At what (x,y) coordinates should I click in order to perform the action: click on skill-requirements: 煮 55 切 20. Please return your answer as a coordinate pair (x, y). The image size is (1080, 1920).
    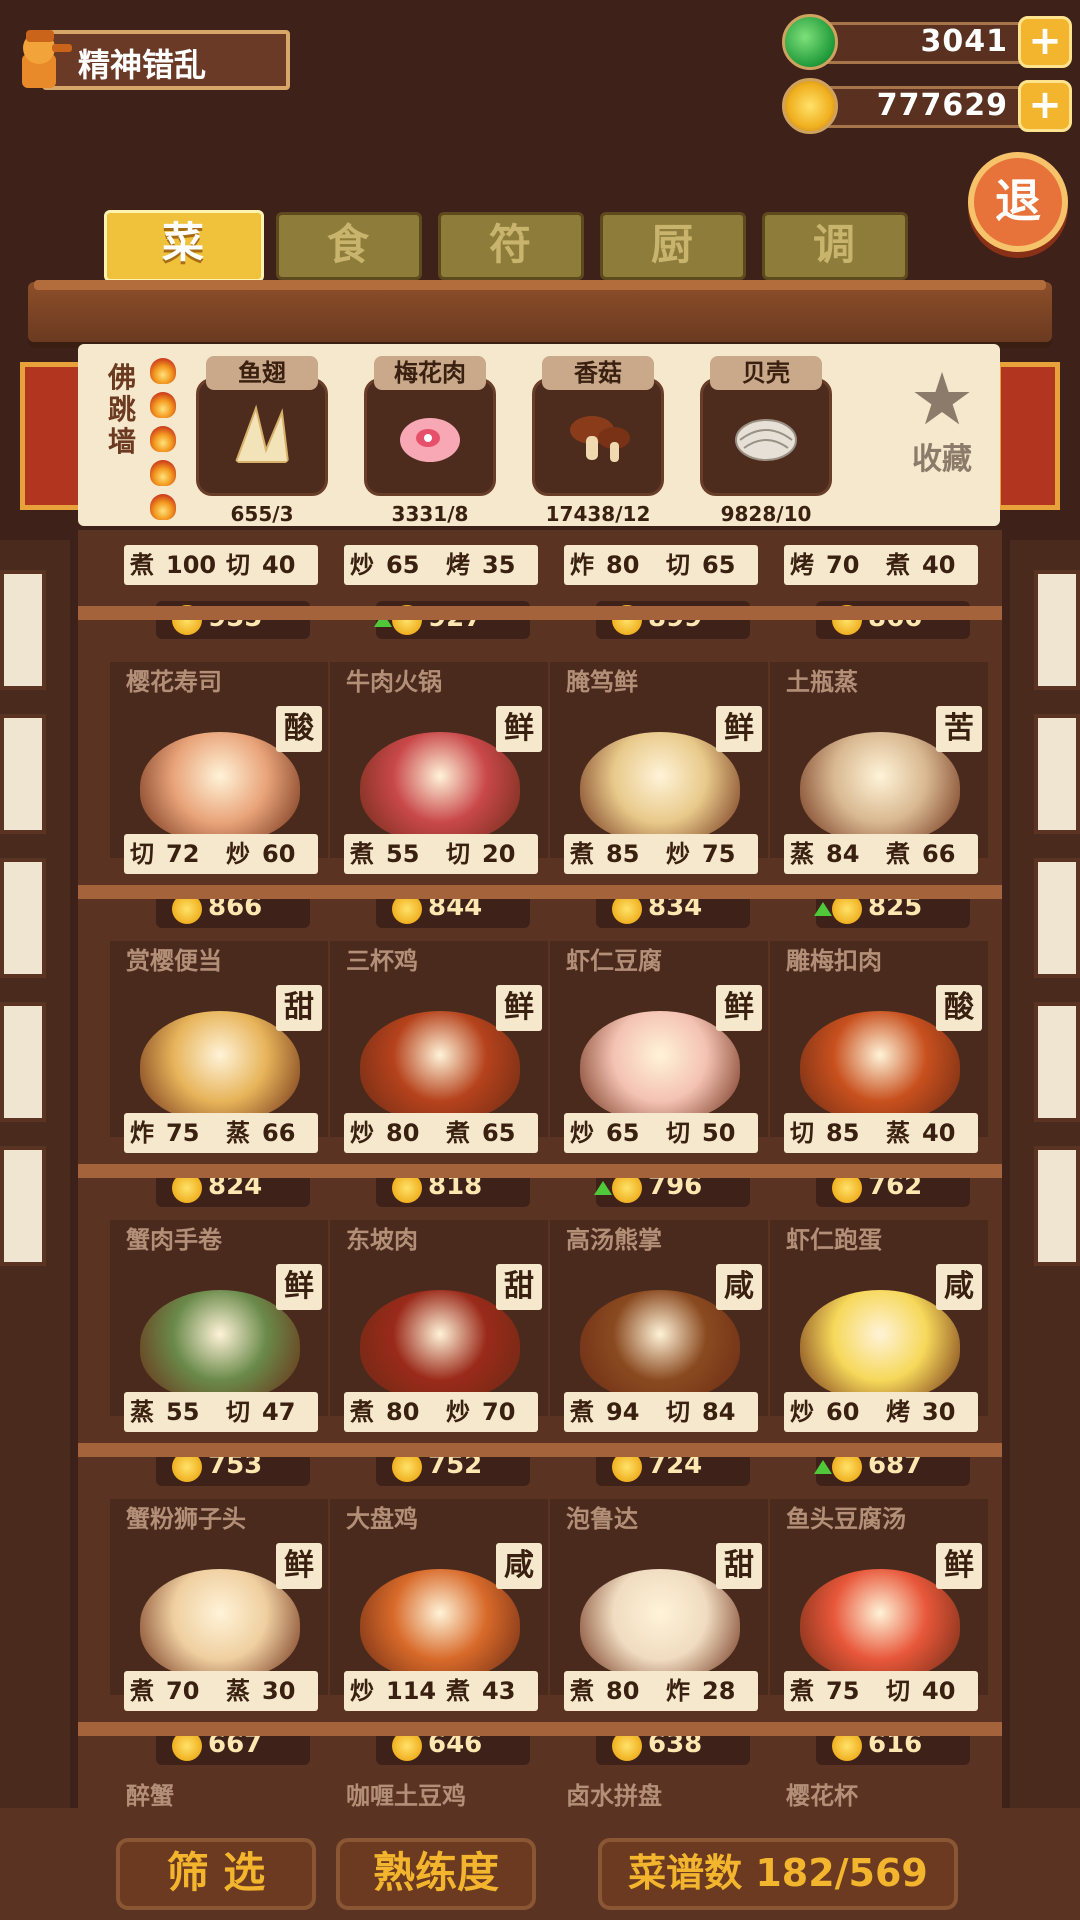
    Looking at the image, I should click on (441, 854).